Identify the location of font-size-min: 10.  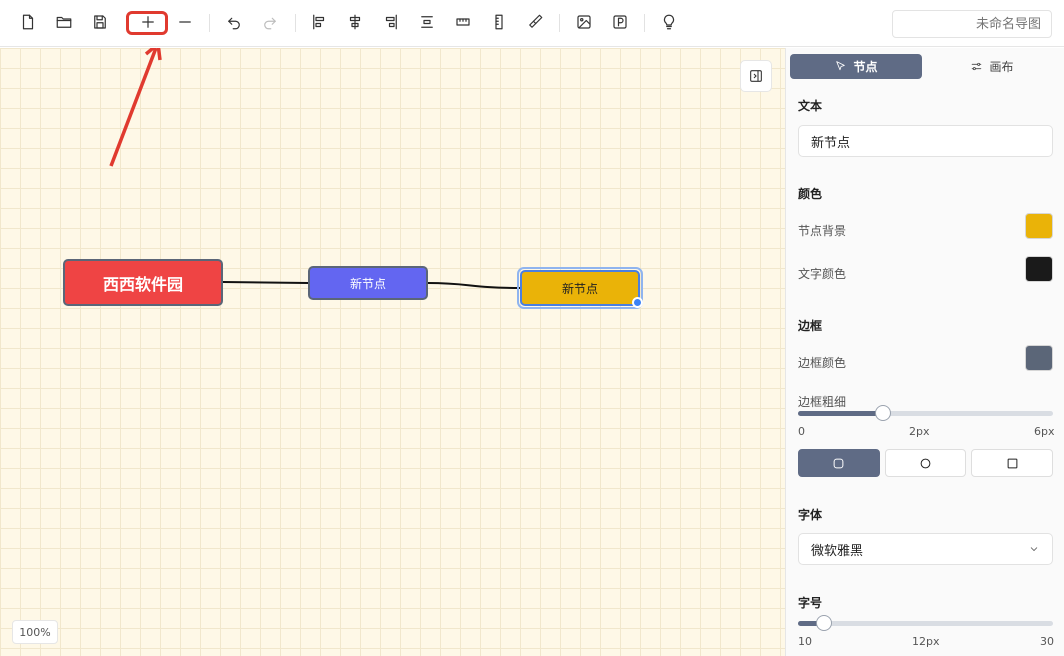
(805, 641).